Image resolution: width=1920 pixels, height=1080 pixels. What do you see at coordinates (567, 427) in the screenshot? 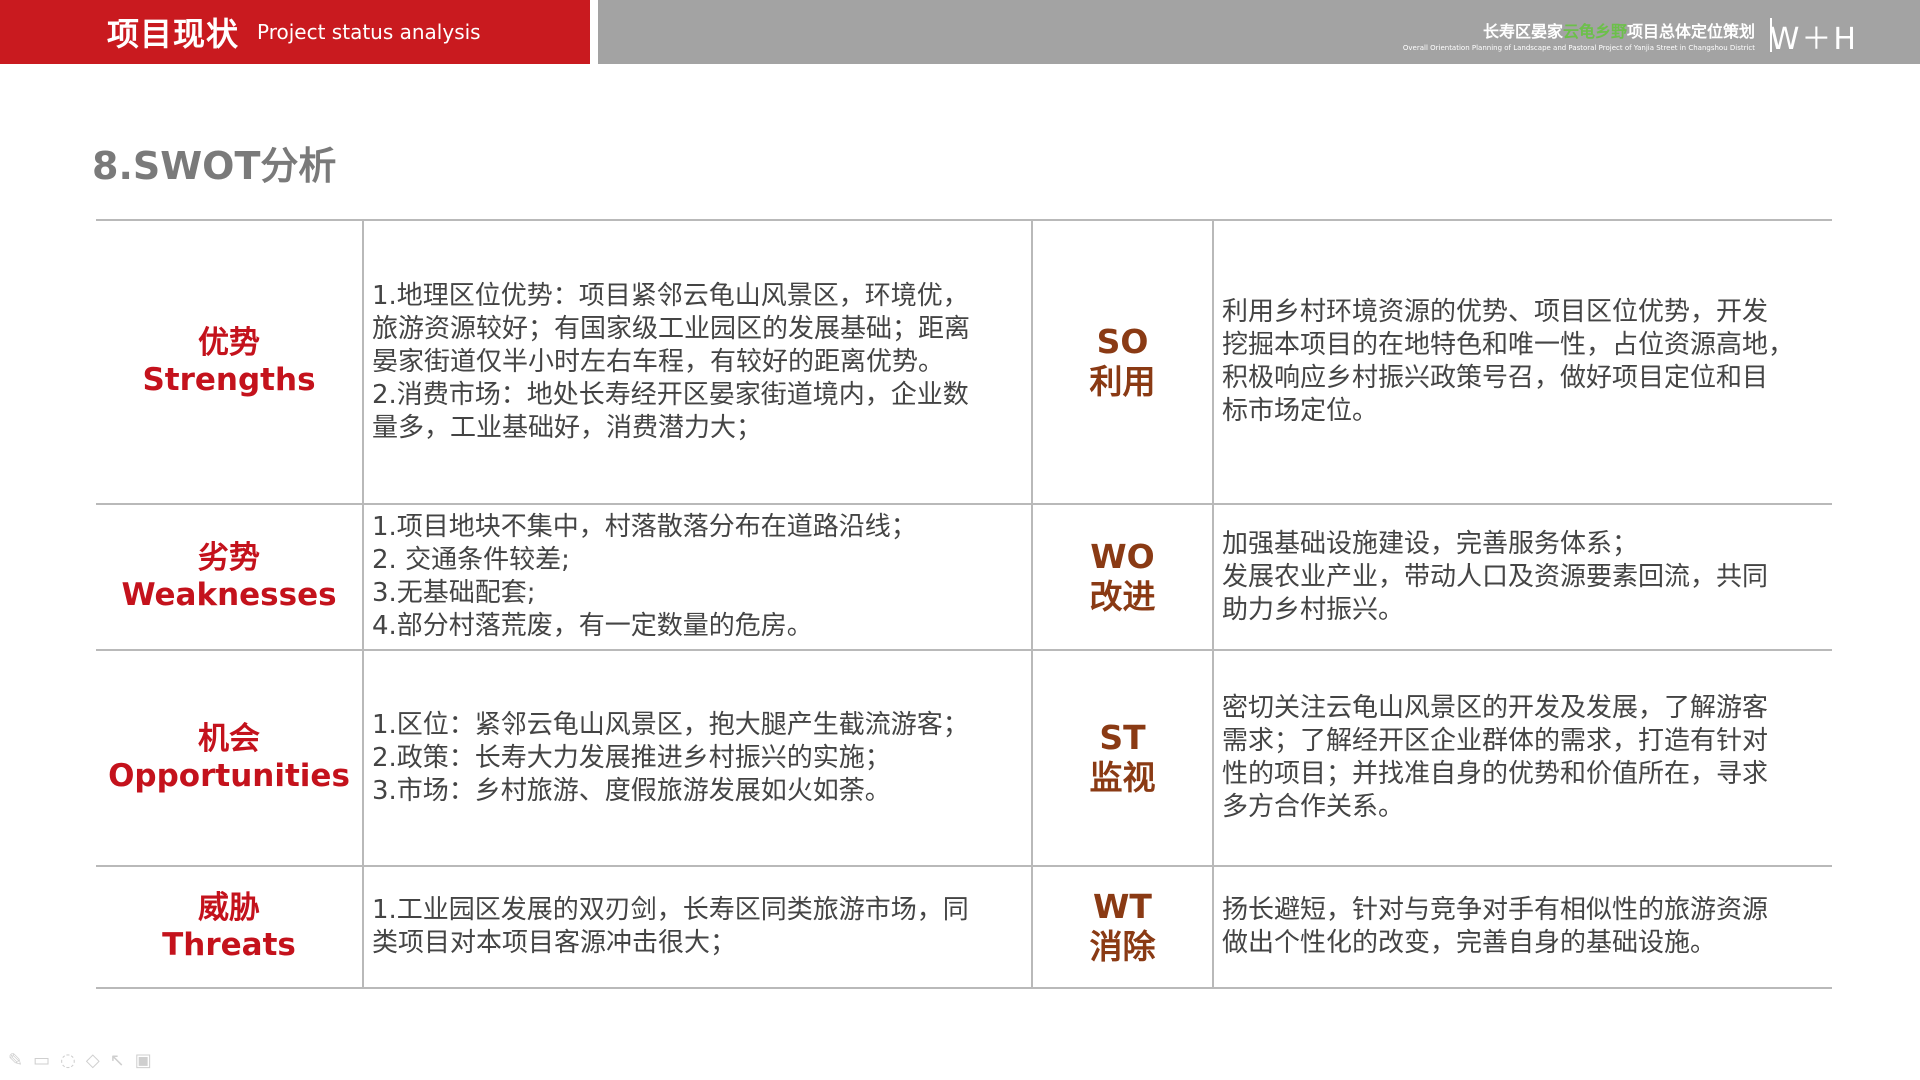
I see `description-line: 量多，工业基础好，消费潜力大；` at bounding box center [567, 427].